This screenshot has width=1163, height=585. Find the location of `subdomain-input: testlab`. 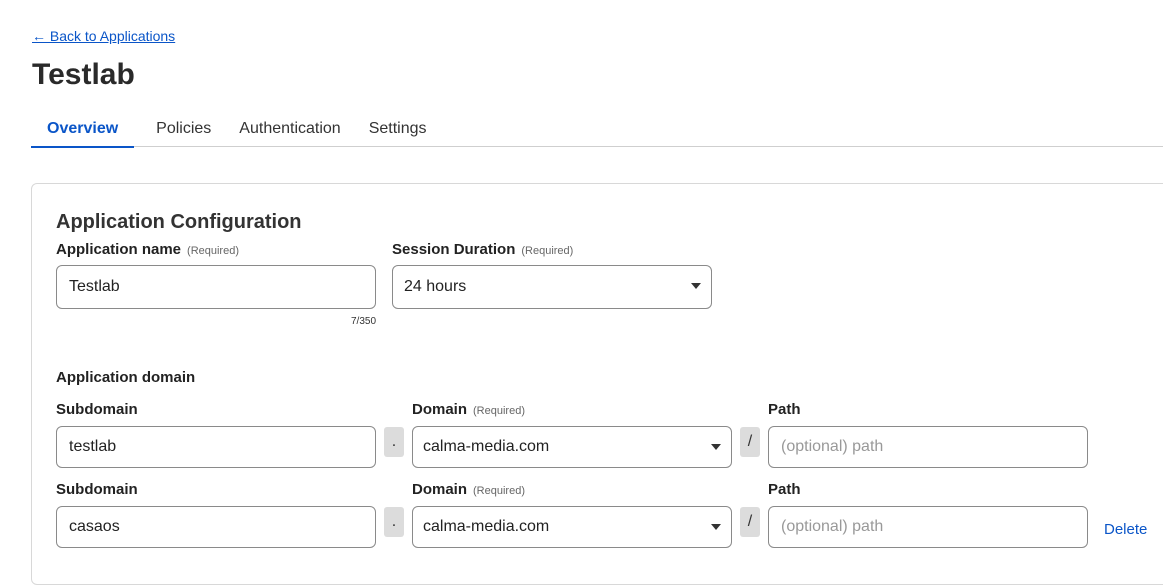

subdomain-input: testlab is located at coordinates (216, 447).